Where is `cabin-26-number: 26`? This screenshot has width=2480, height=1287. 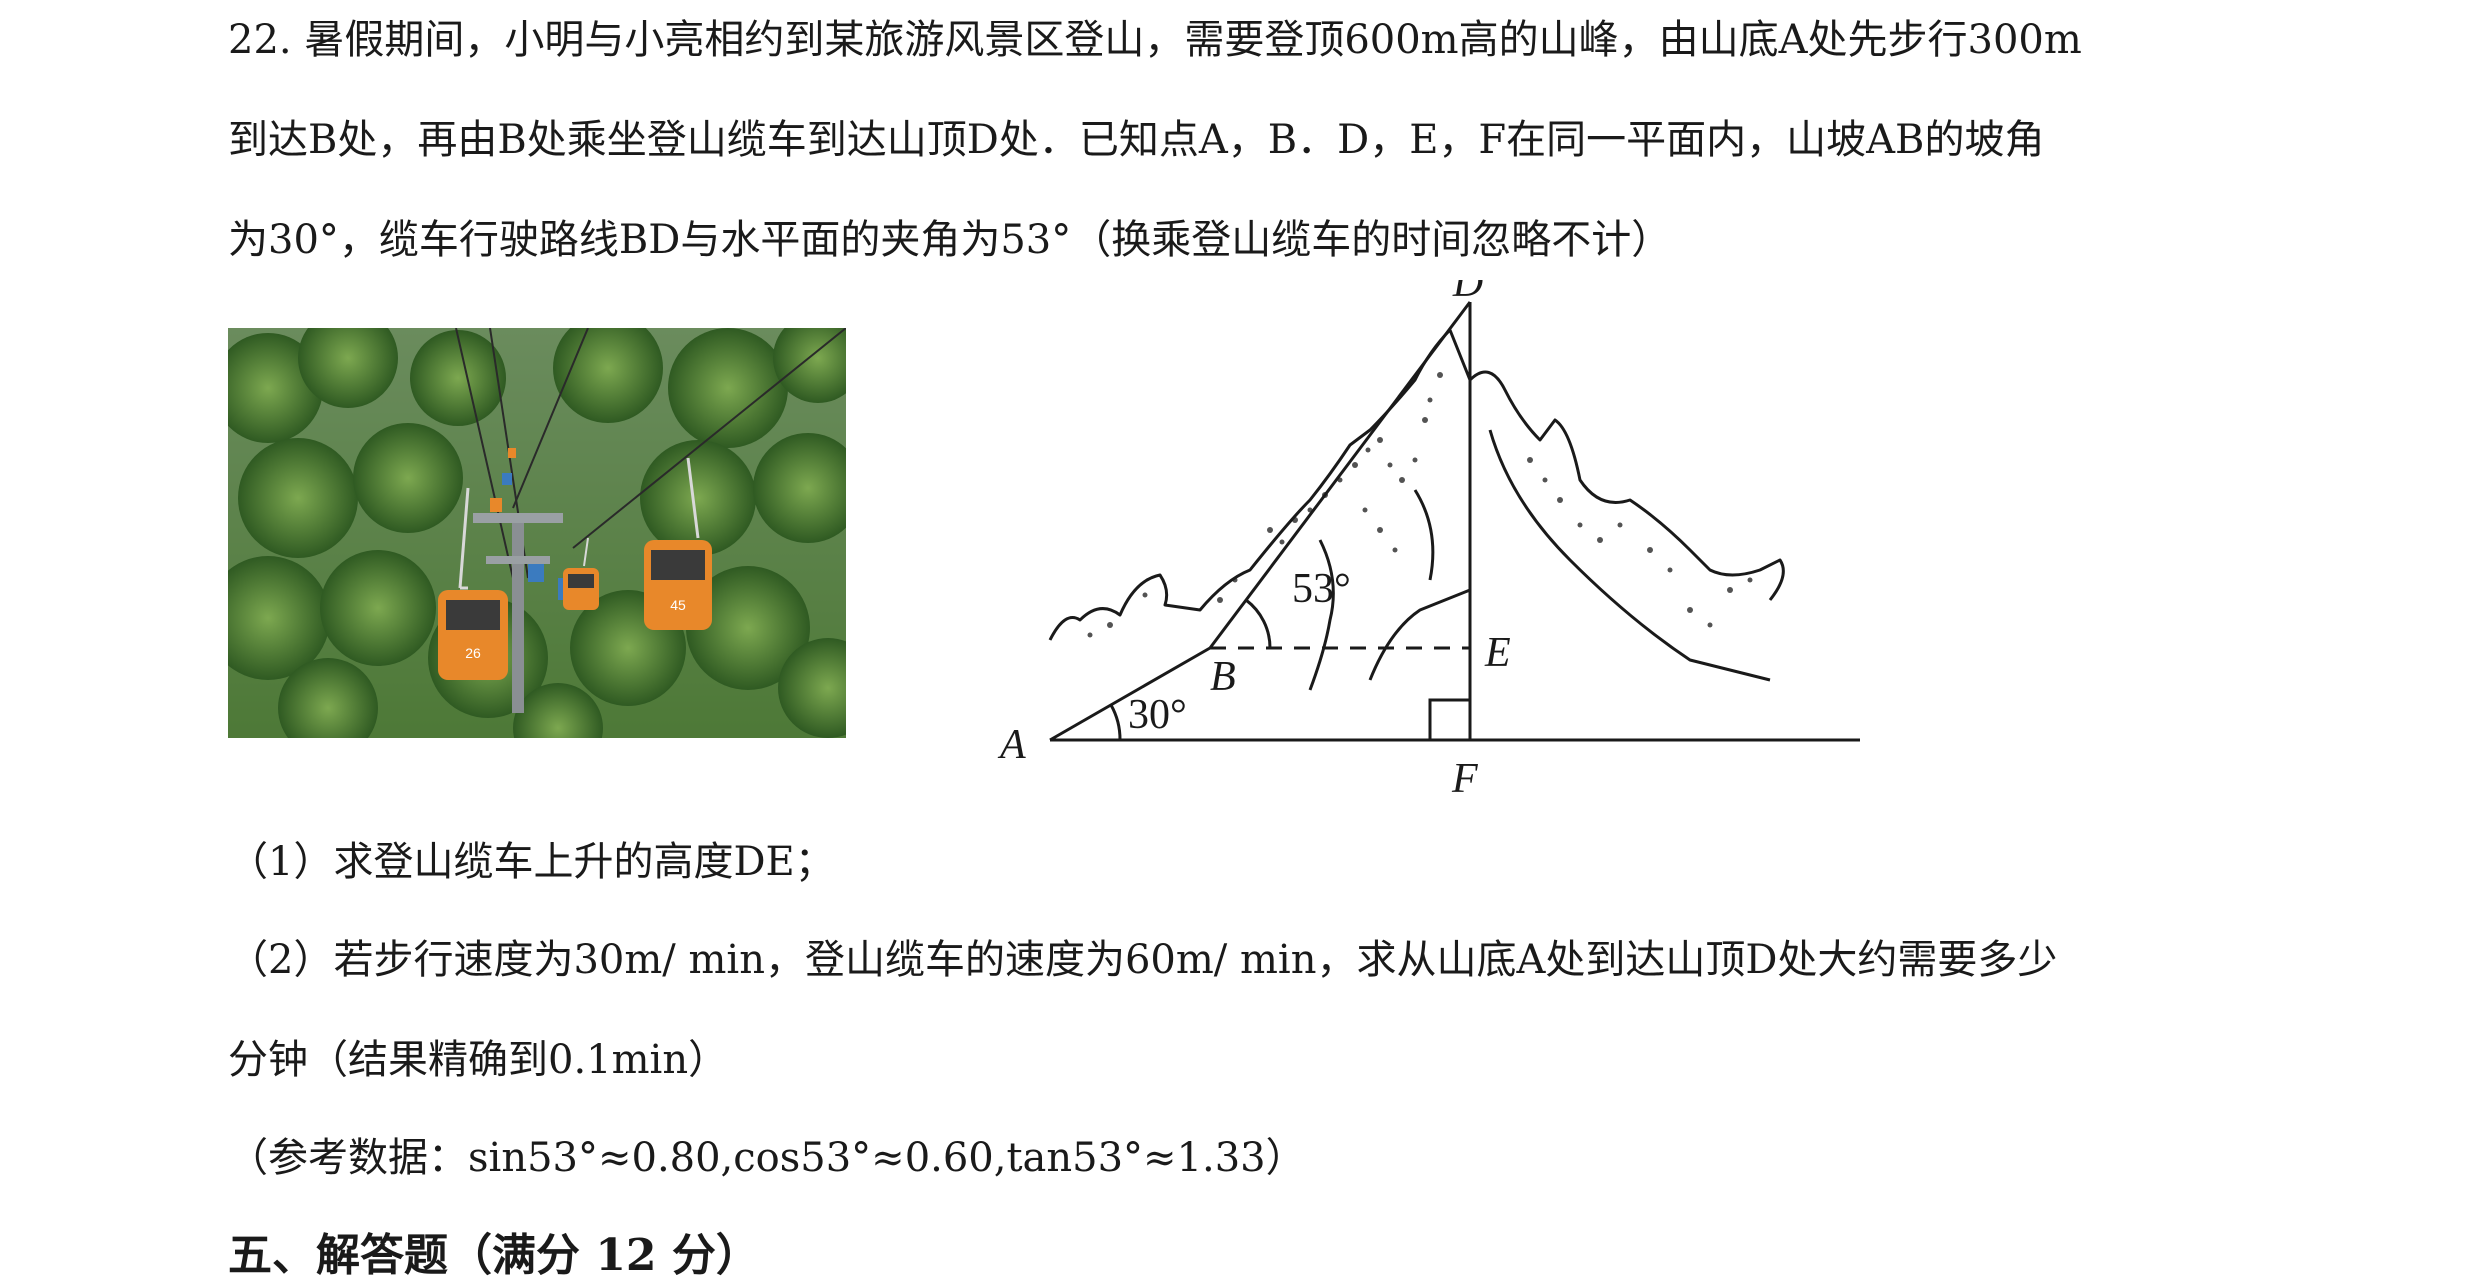
cabin-26-number: 26 is located at coordinates (473, 653).